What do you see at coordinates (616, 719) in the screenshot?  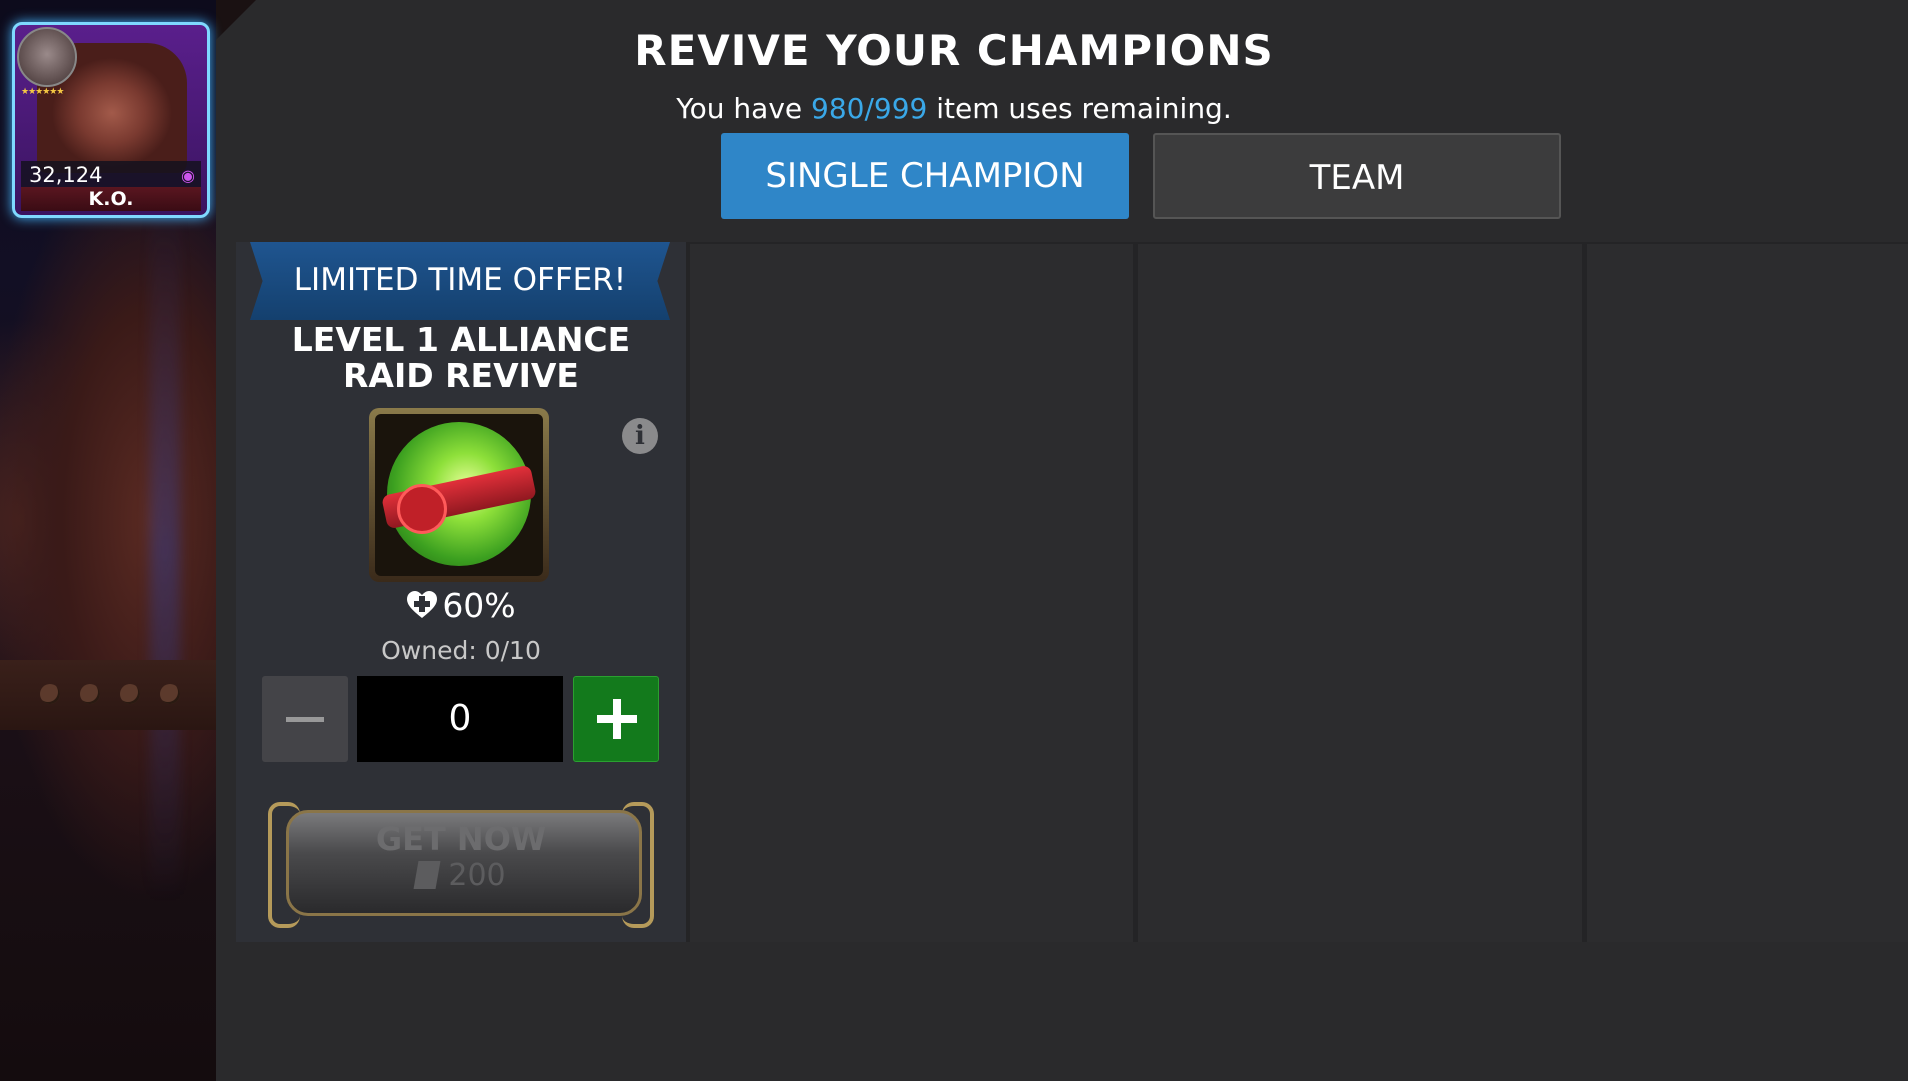 I see `increment-button` at bounding box center [616, 719].